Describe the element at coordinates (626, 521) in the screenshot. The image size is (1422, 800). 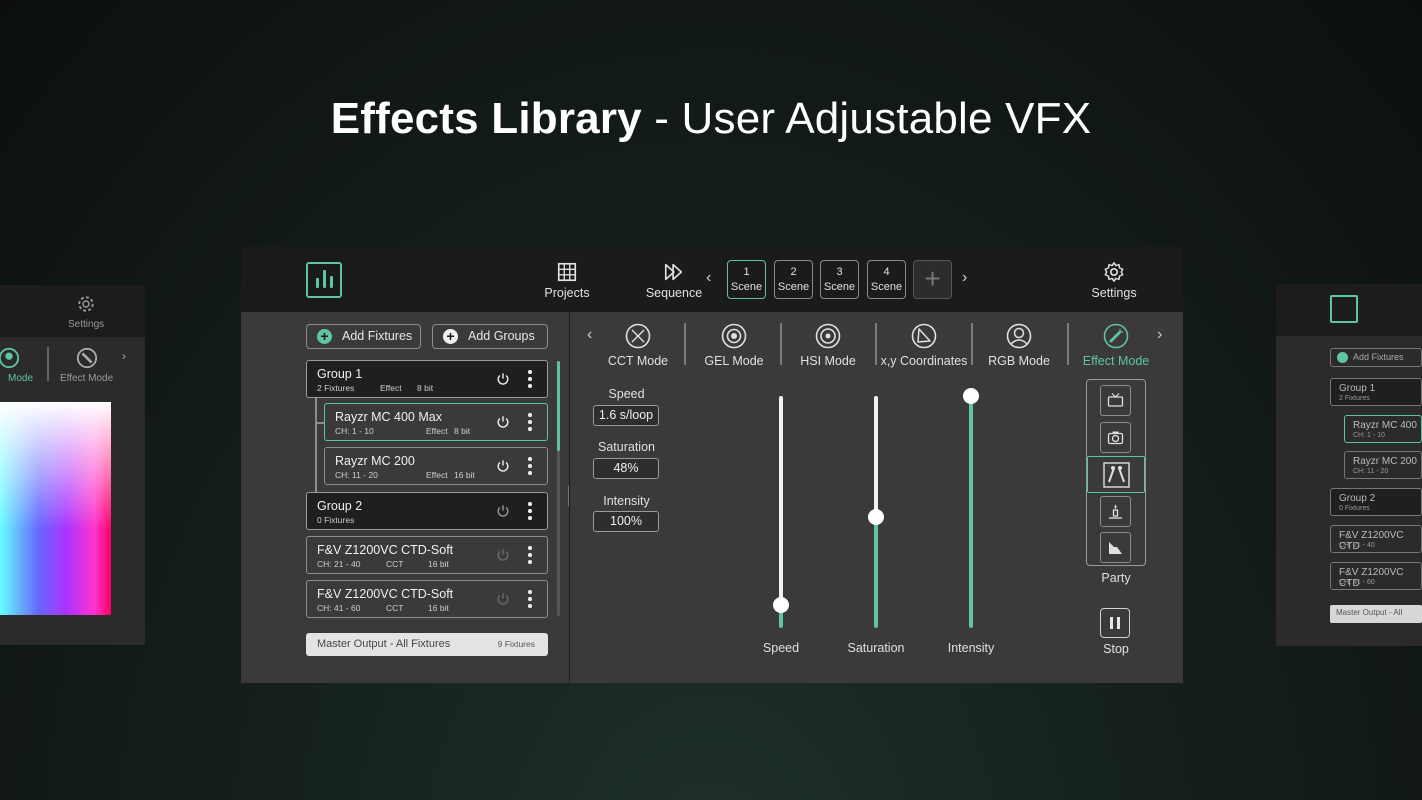
I see `intensity-value-field: 100%` at that location.